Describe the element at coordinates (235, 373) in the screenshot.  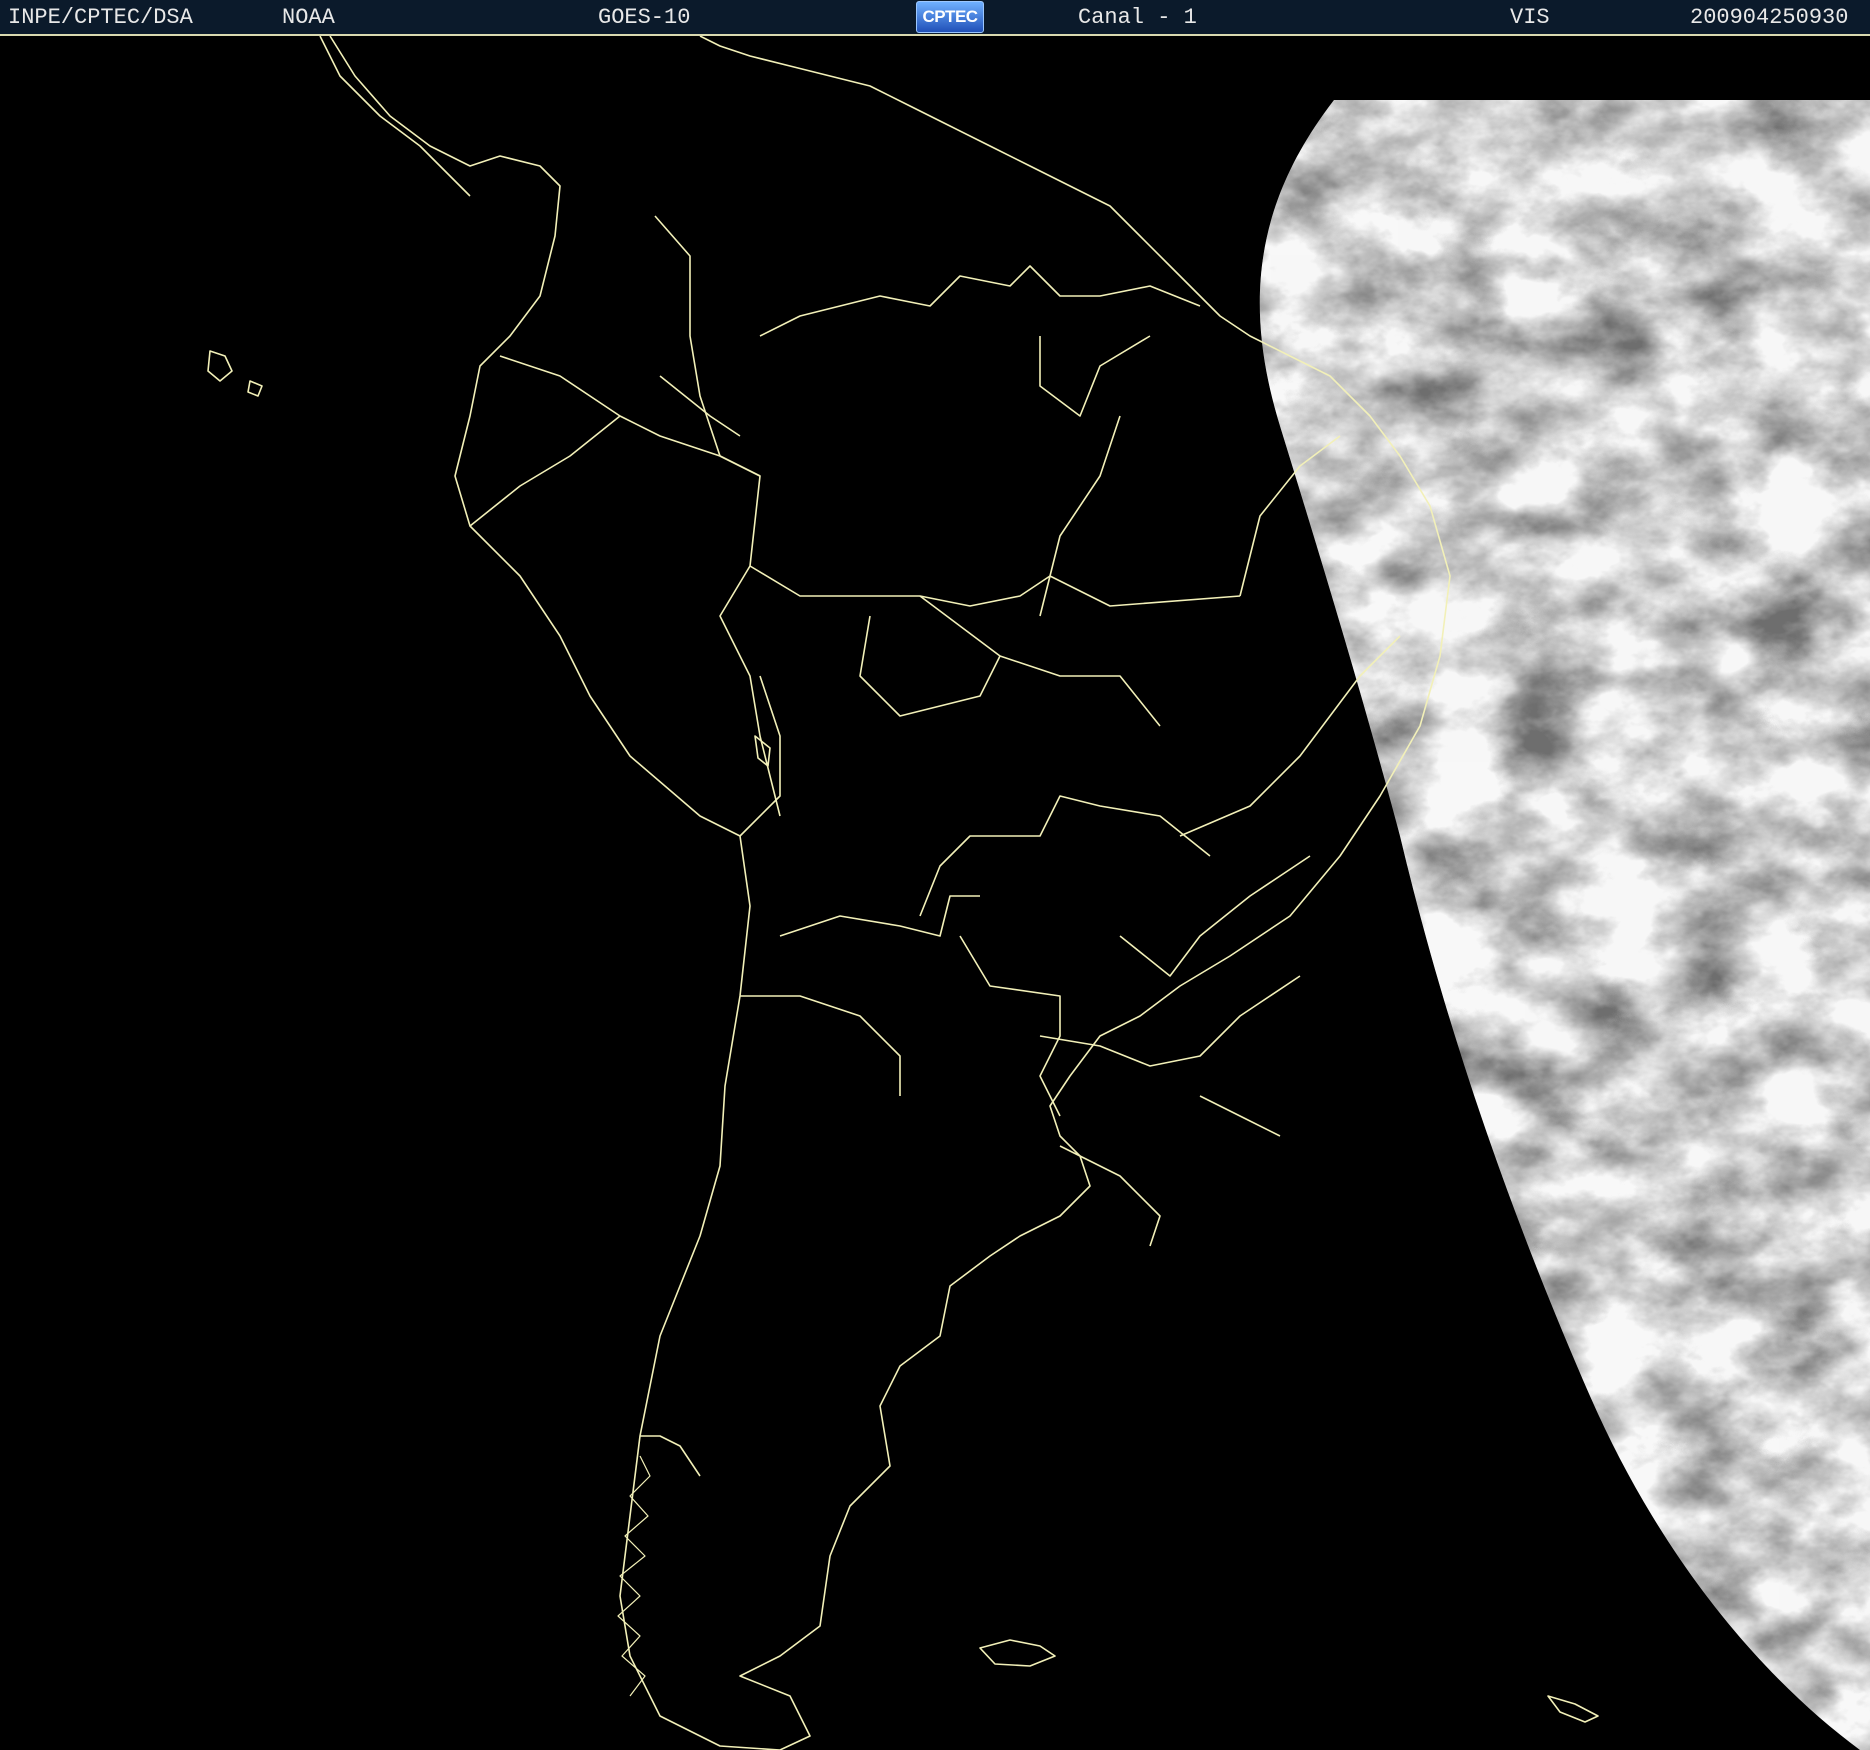
I see `galapagos-islands` at that location.